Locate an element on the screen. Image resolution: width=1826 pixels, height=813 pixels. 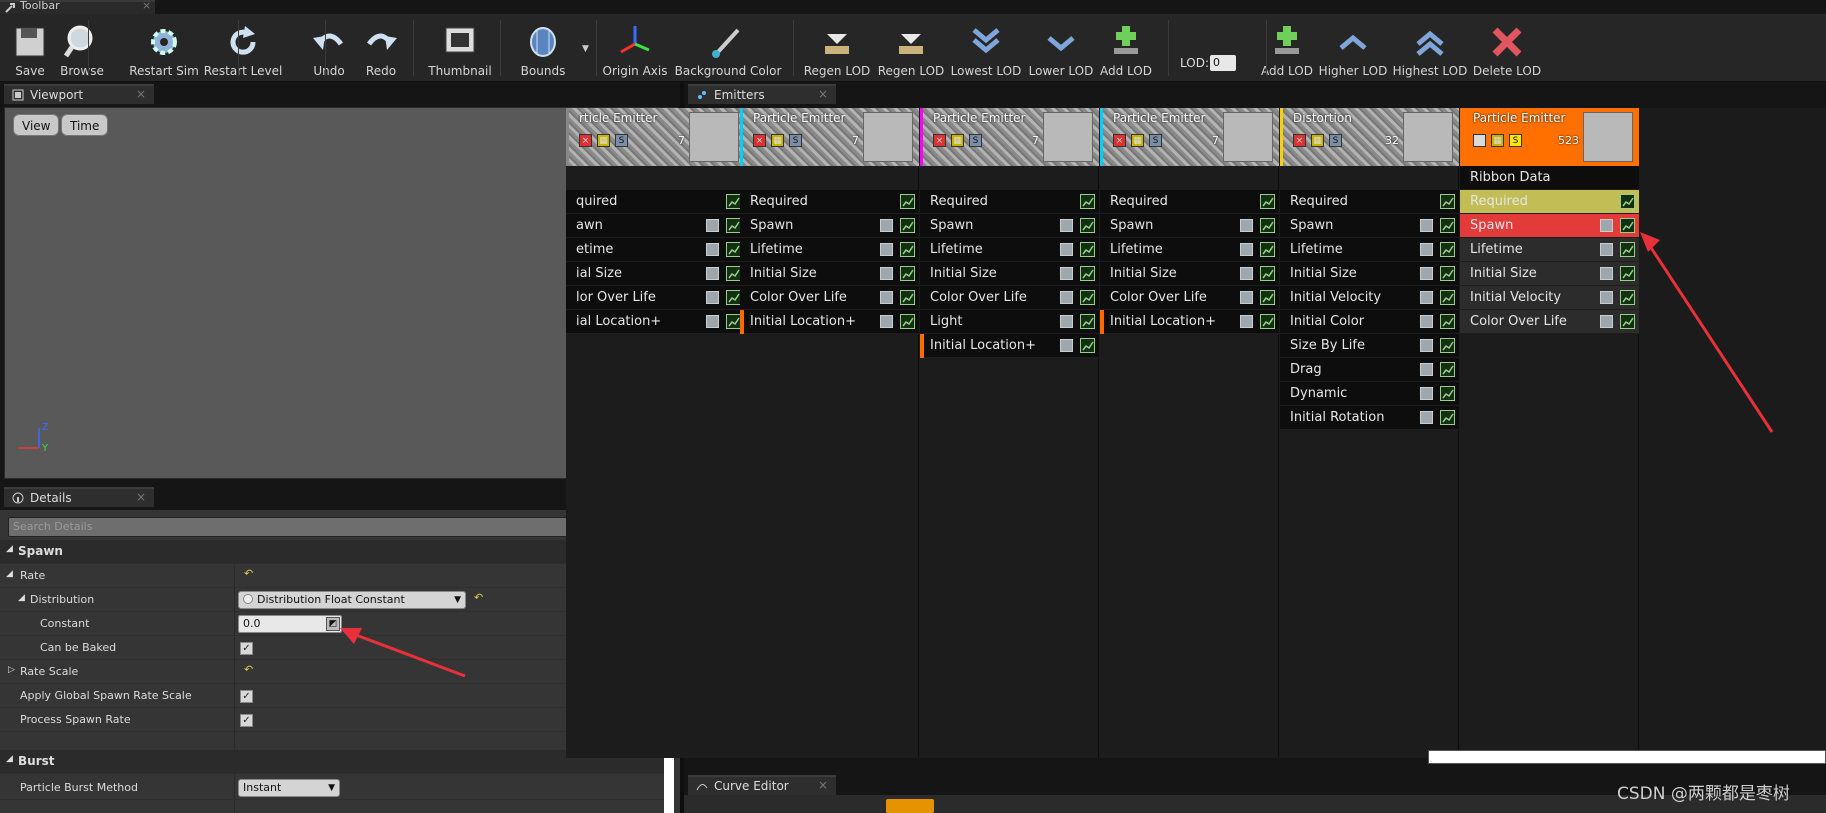
burst-method-dropdown: Instant ▼ is located at coordinates (289, 788).